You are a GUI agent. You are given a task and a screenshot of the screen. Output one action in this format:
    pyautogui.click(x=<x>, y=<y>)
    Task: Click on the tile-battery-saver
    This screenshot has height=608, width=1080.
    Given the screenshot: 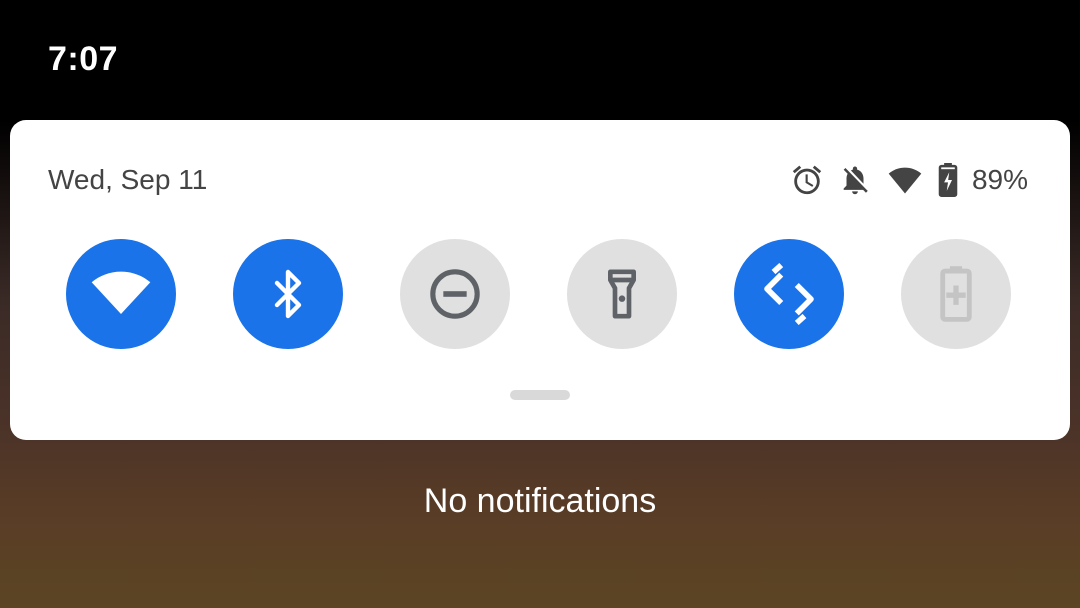 What is the action you would take?
    pyautogui.click(x=956, y=294)
    